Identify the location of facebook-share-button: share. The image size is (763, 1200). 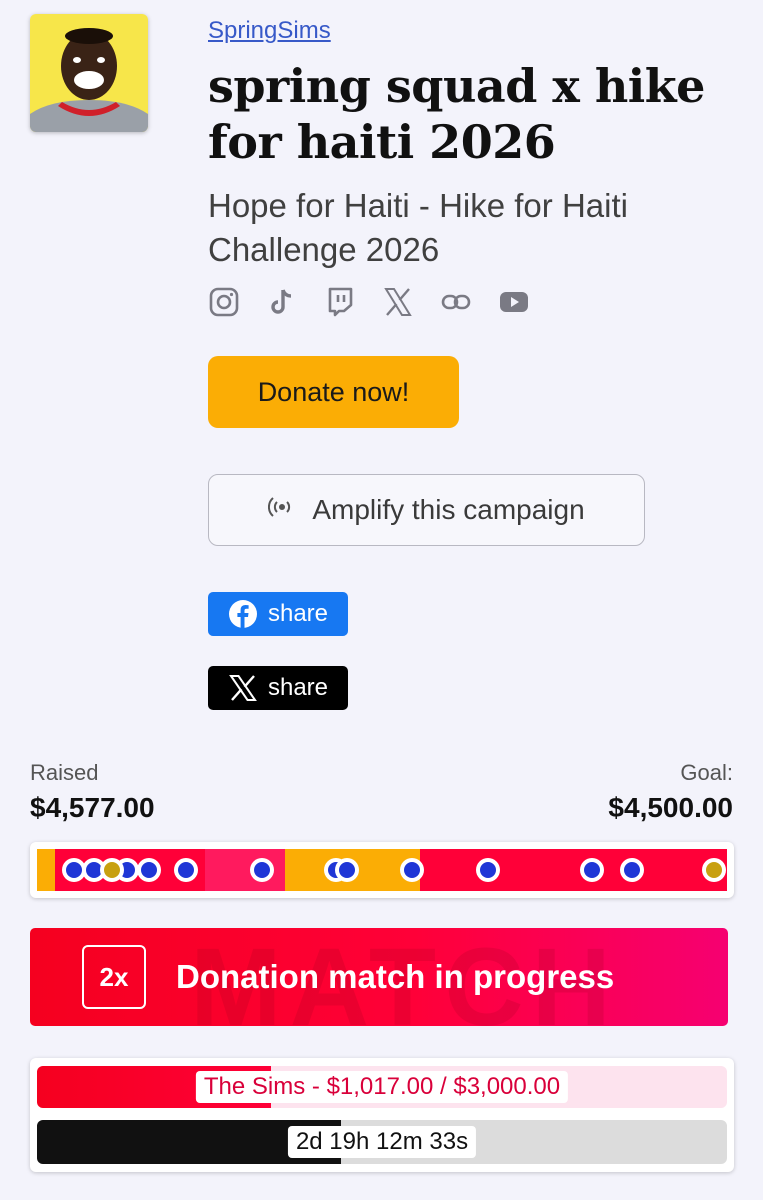
(278, 614).